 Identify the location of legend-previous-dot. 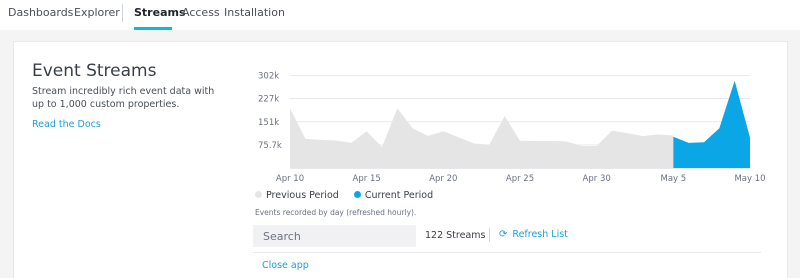
(258, 194).